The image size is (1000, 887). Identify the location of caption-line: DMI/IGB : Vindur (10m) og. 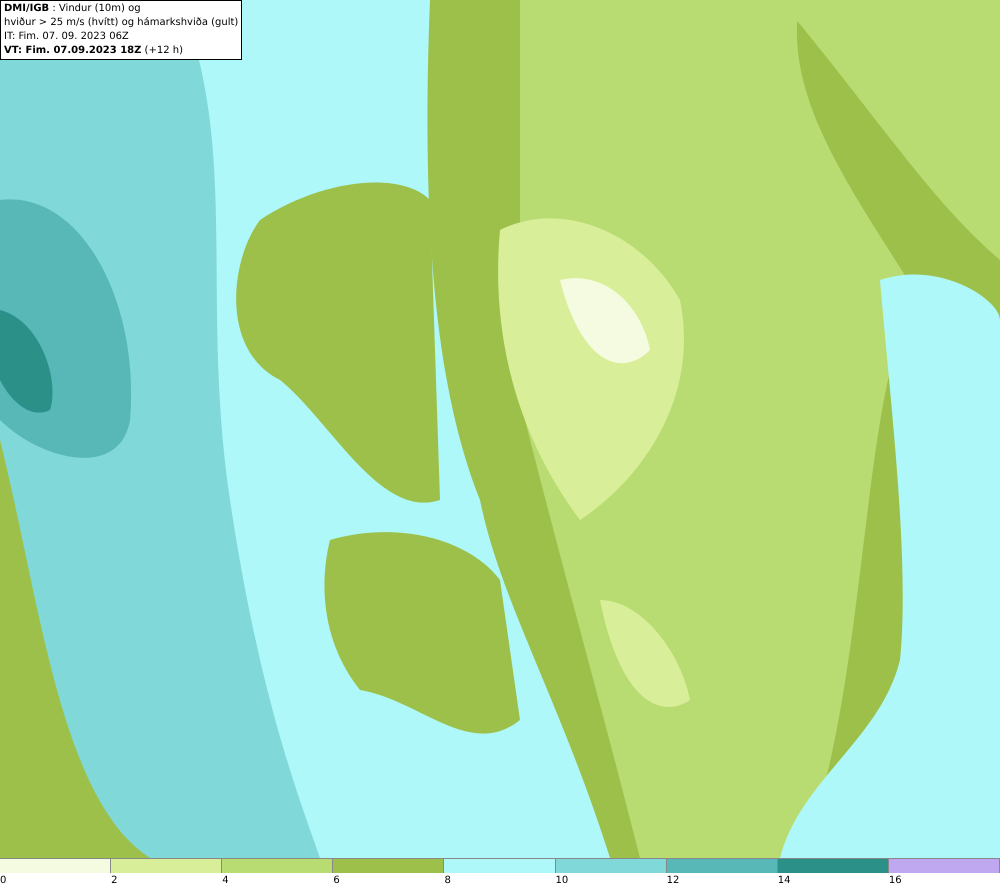
(73, 9).